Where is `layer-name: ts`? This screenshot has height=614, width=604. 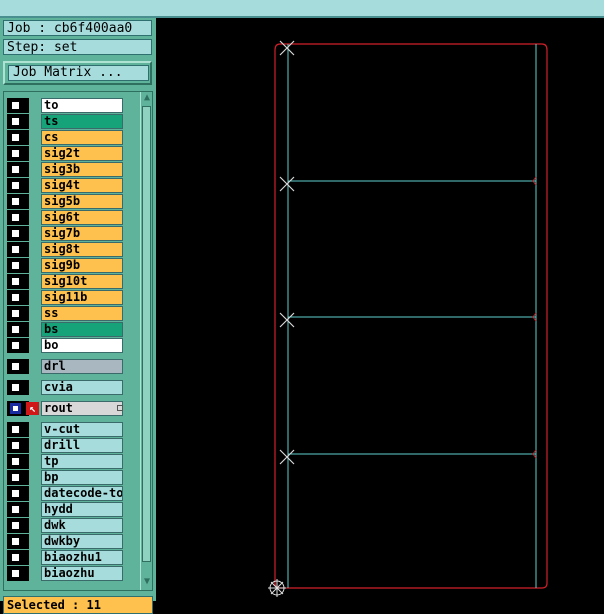
layer-name: ts is located at coordinates (82, 121).